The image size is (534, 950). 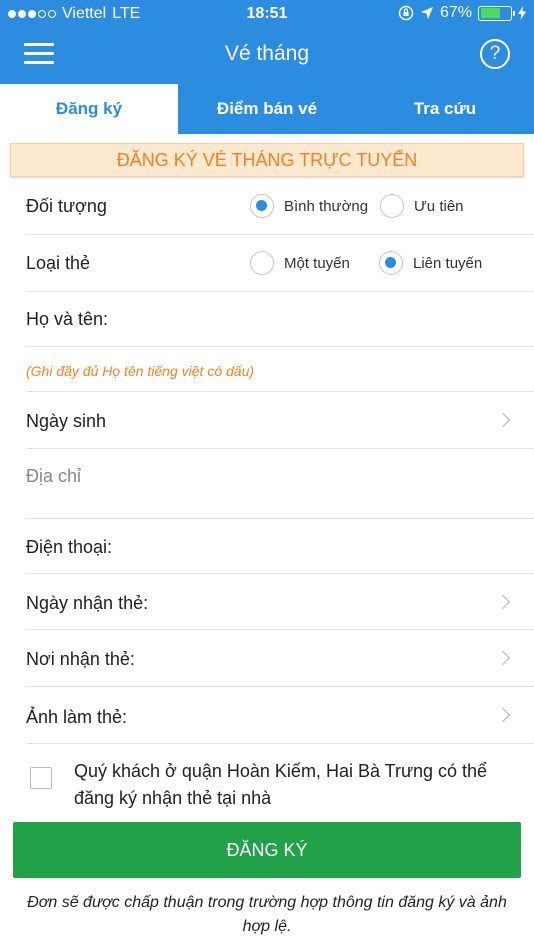 What do you see at coordinates (439, 206) in the screenshot?
I see `radio-uu-tien-label: Ưu tiên` at bounding box center [439, 206].